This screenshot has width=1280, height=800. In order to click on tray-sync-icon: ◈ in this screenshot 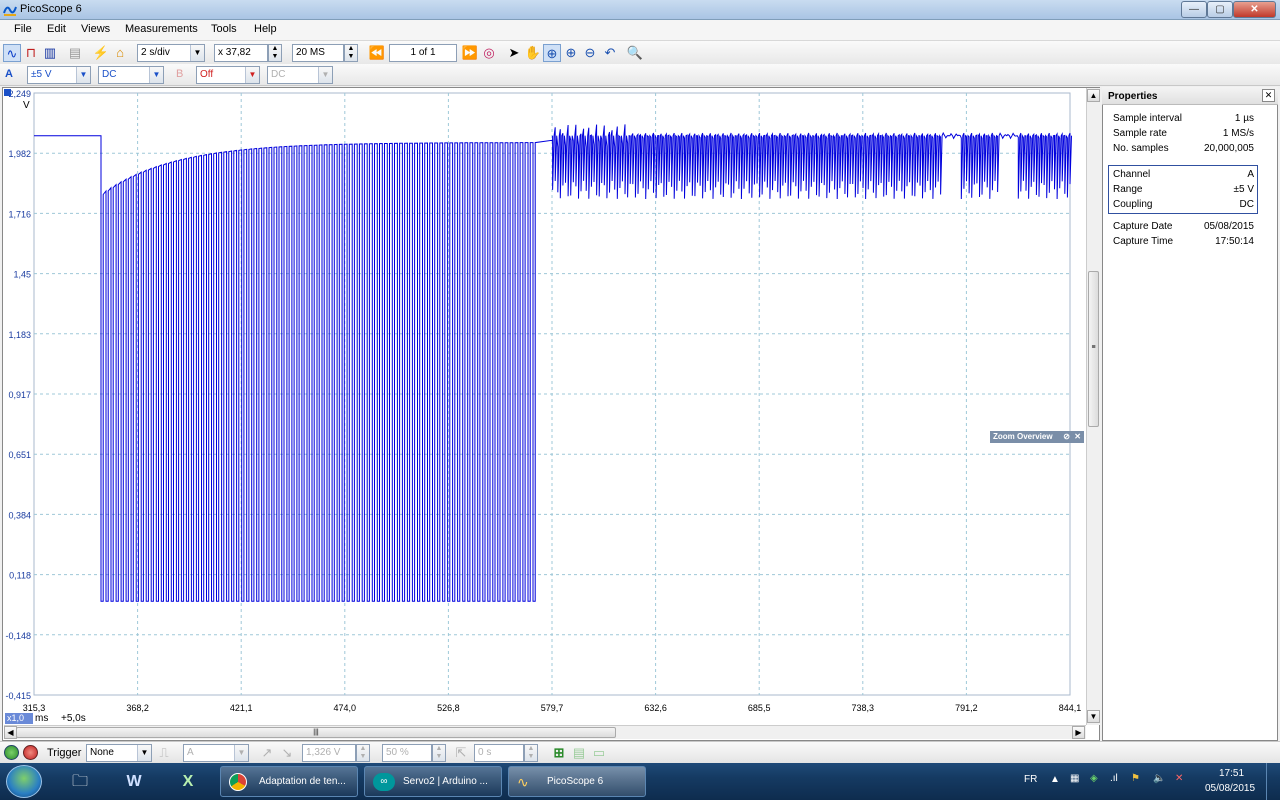, I will do `click(1094, 778)`.